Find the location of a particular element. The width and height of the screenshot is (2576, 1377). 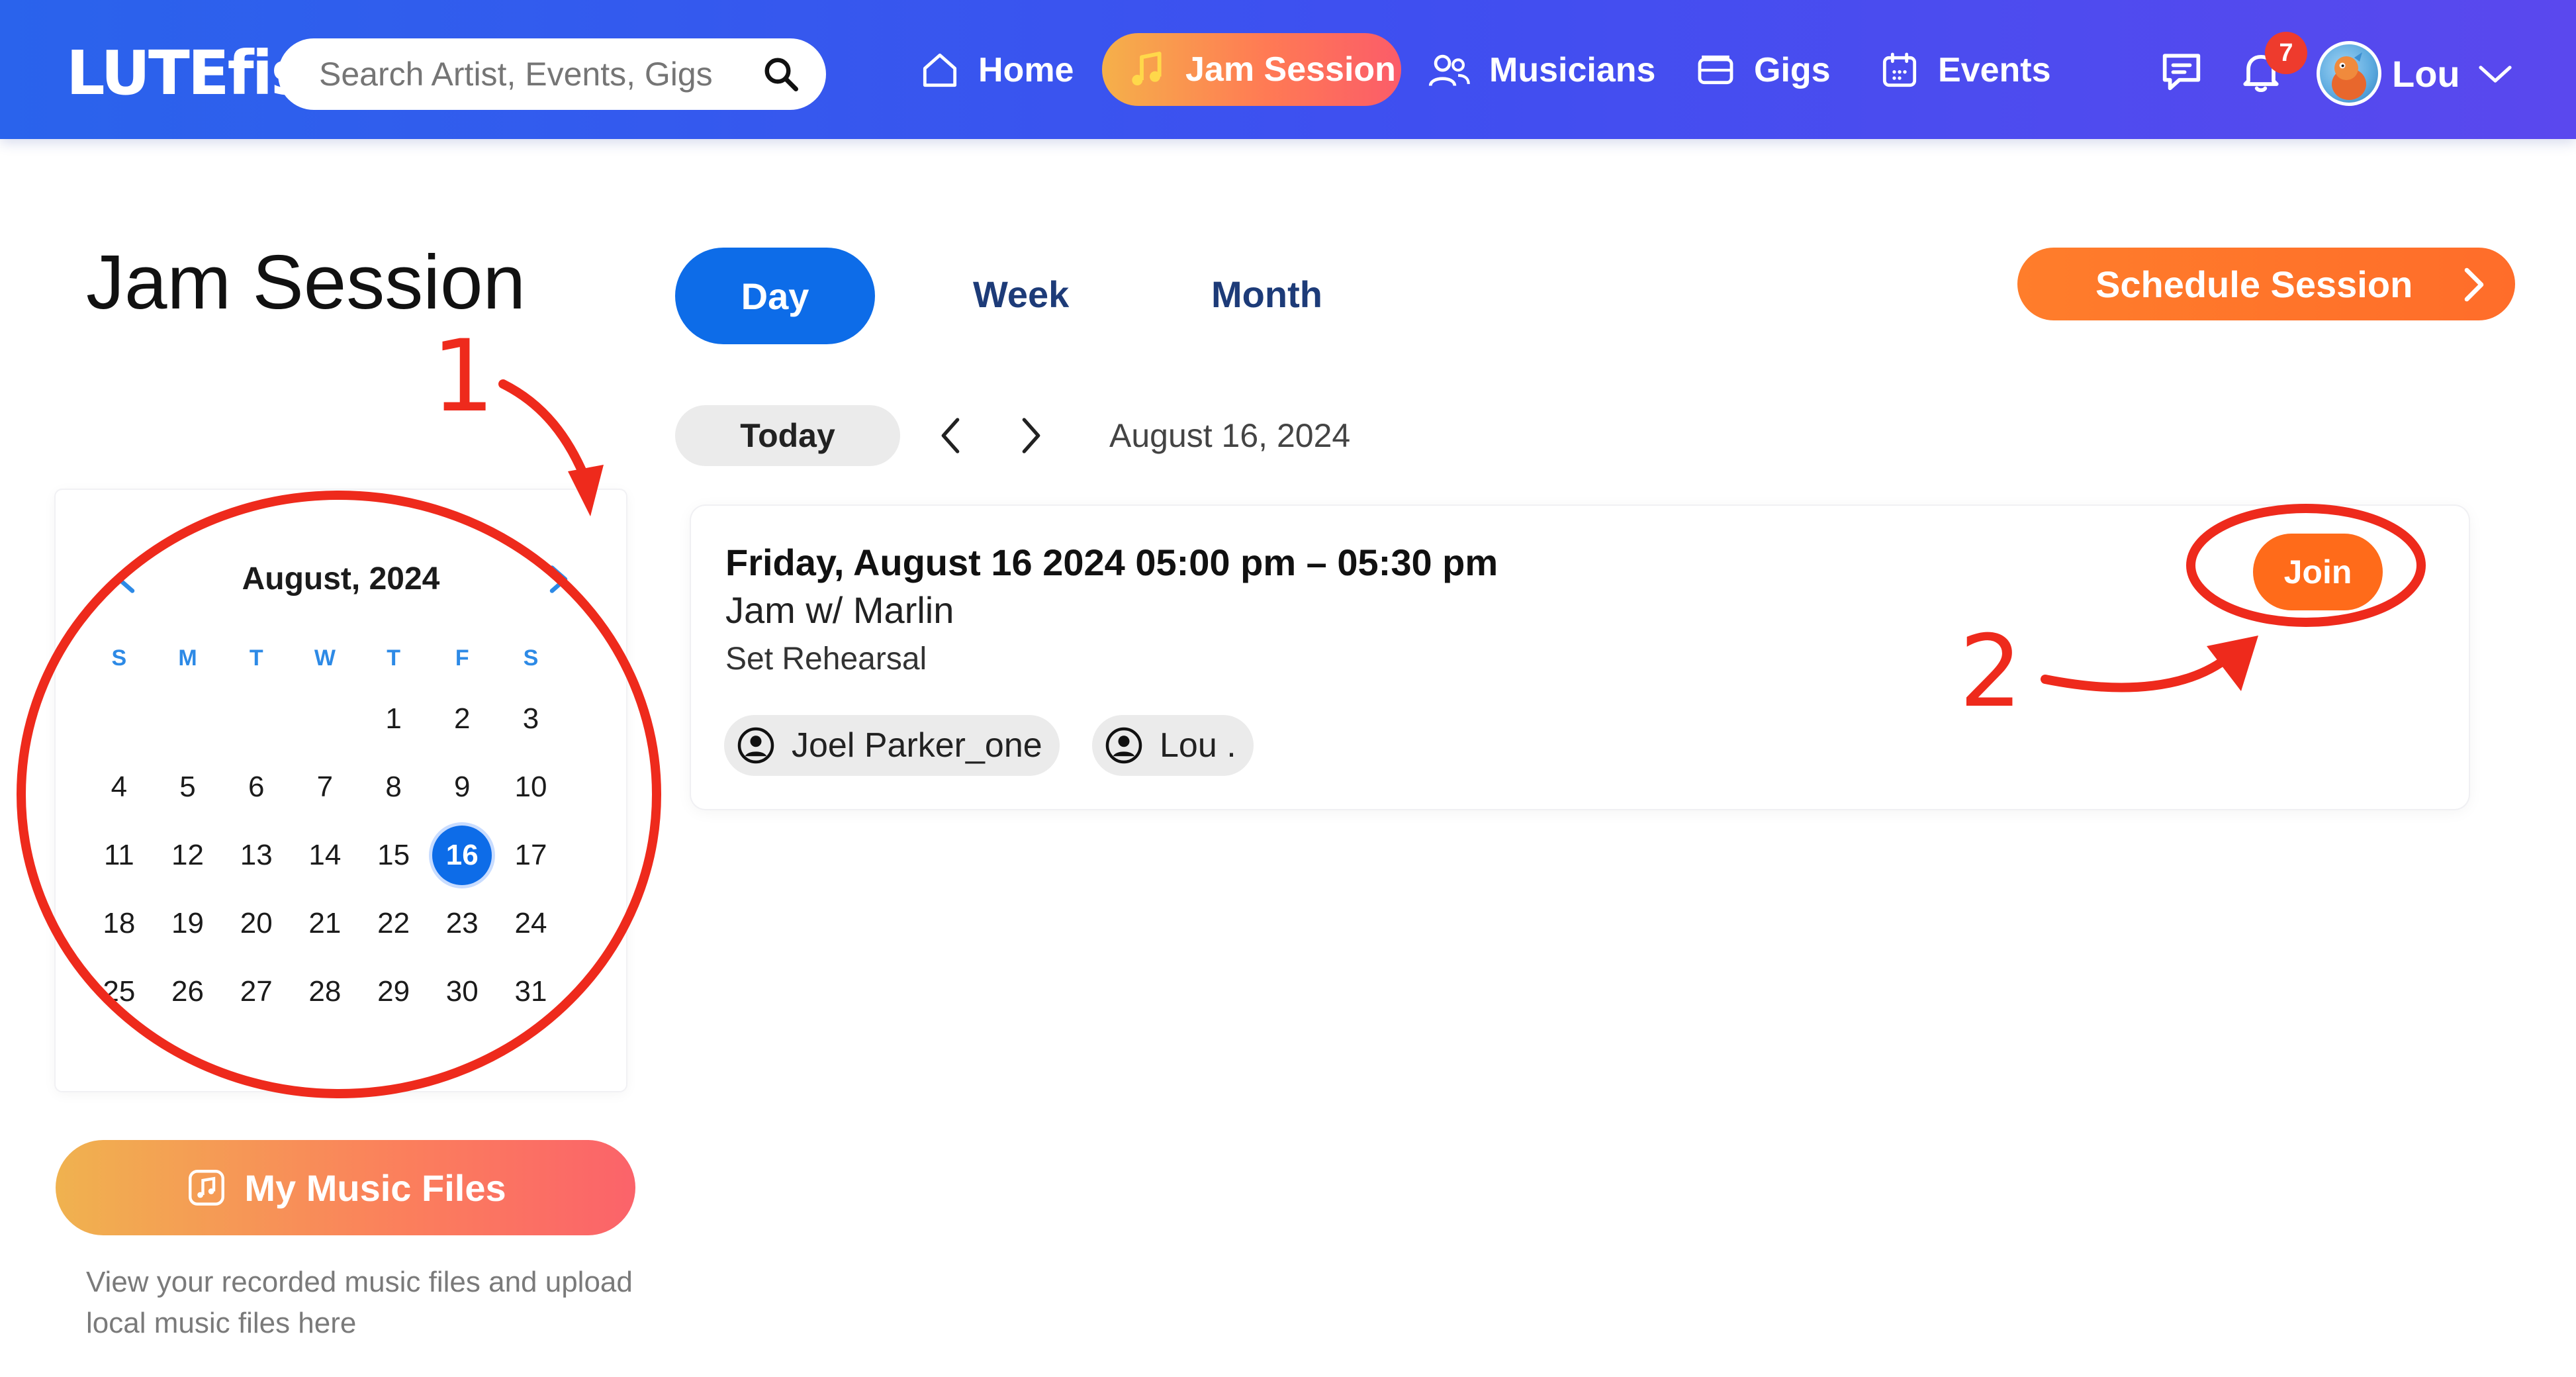

calendar-day: 1 is located at coordinates (393, 719).